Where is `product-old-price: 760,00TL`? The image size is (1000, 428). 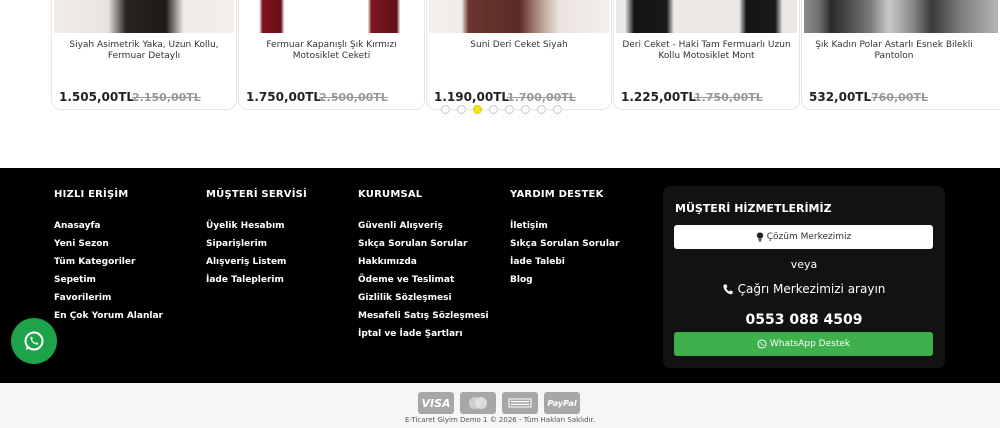
product-old-price: 760,00TL is located at coordinates (899, 97).